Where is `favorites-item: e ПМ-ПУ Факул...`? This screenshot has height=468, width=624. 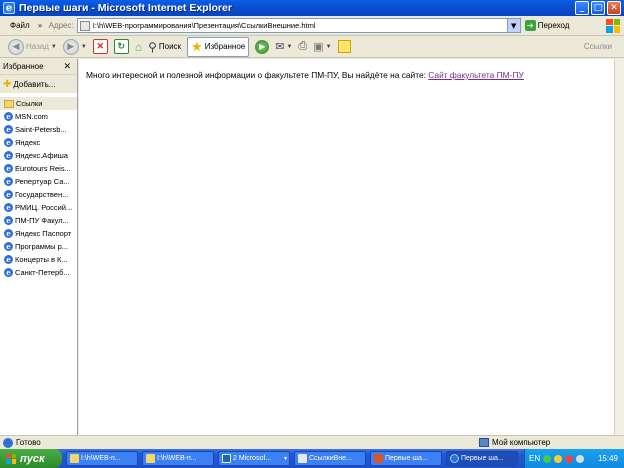 favorites-item: e ПМ-ПУ Факул... is located at coordinates (38, 220).